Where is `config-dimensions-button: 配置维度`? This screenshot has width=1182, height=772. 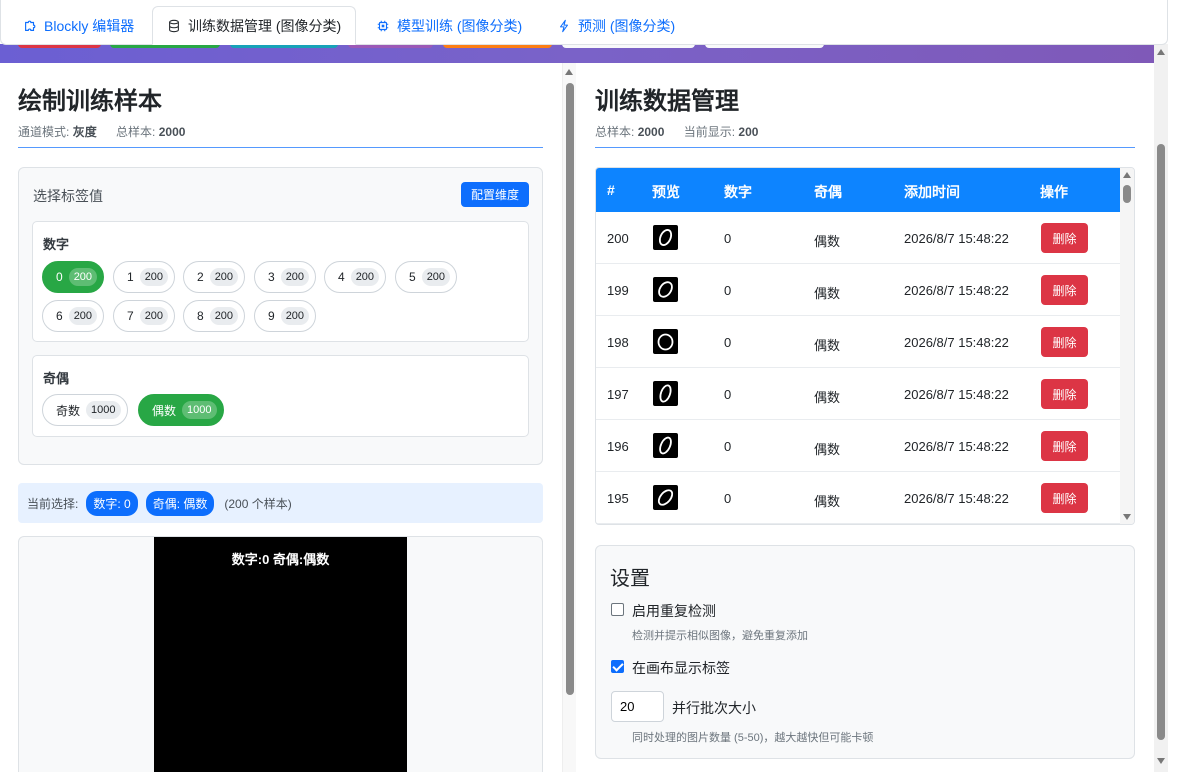 config-dimensions-button: 配置维度 is located at coordinates (494, 194).